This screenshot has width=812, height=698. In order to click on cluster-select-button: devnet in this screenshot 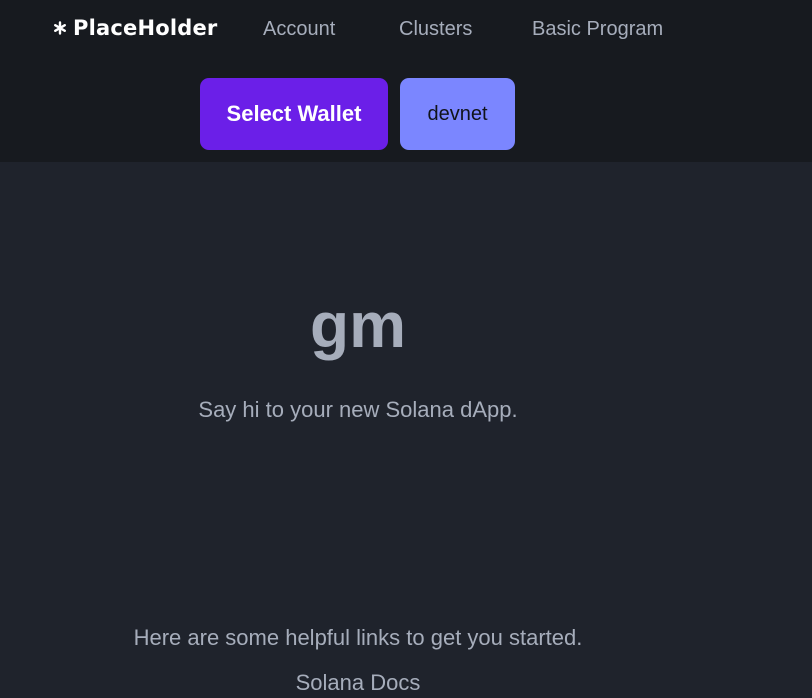, I will do `click(457, 114)`.